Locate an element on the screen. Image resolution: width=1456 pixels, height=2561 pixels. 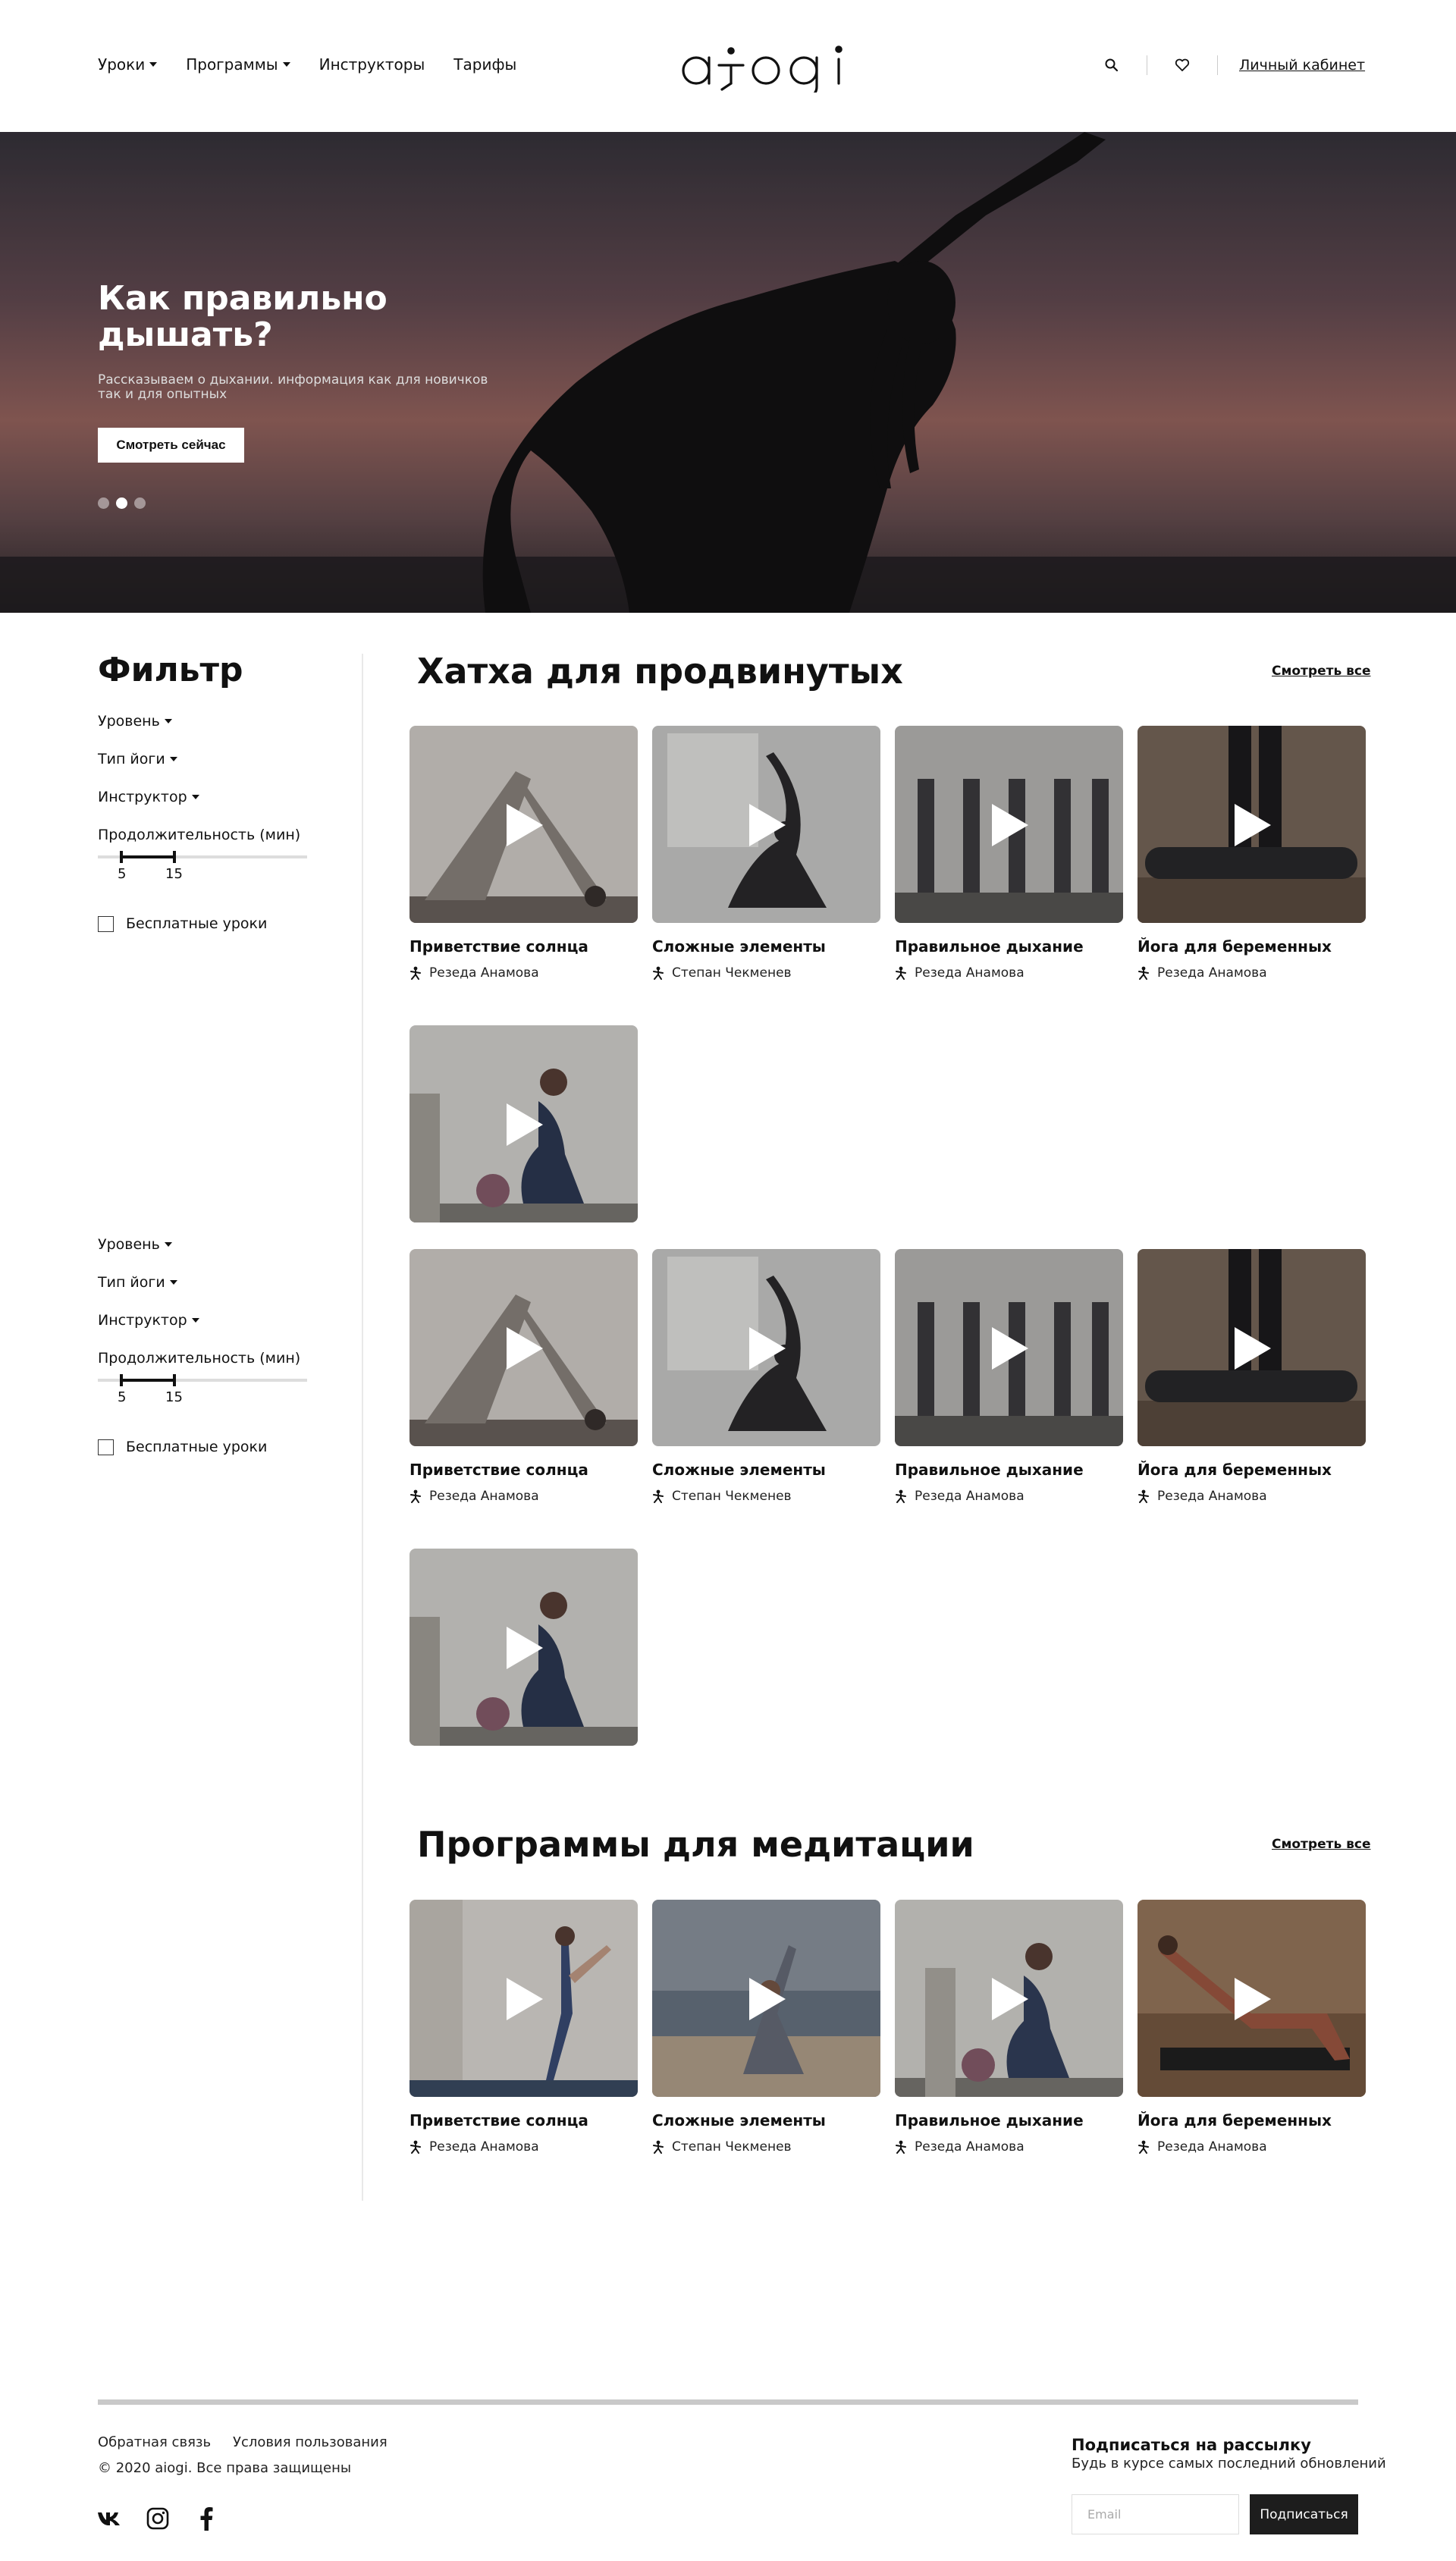
vk-icon is located at coordinates (109, 2518).